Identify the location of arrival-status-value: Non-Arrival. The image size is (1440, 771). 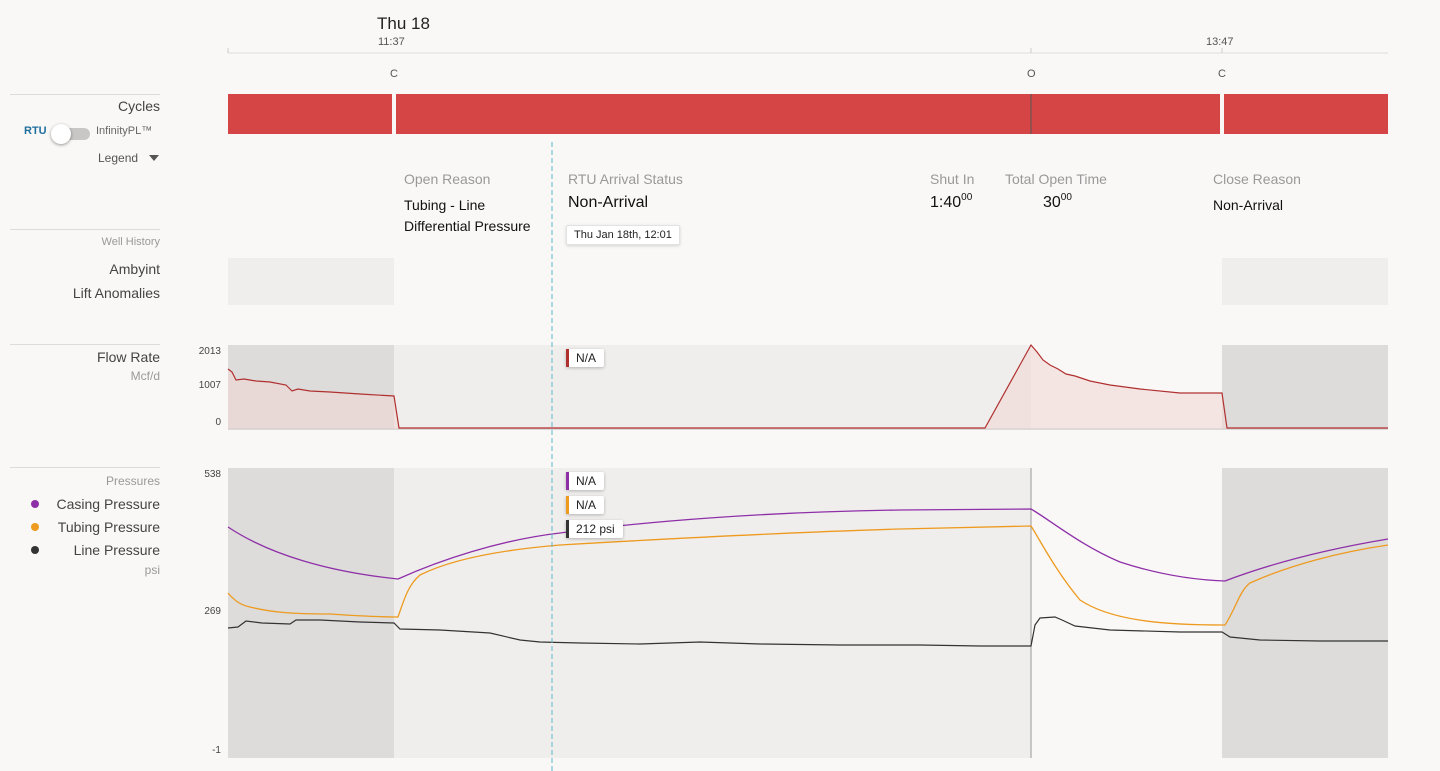
(608, 202).